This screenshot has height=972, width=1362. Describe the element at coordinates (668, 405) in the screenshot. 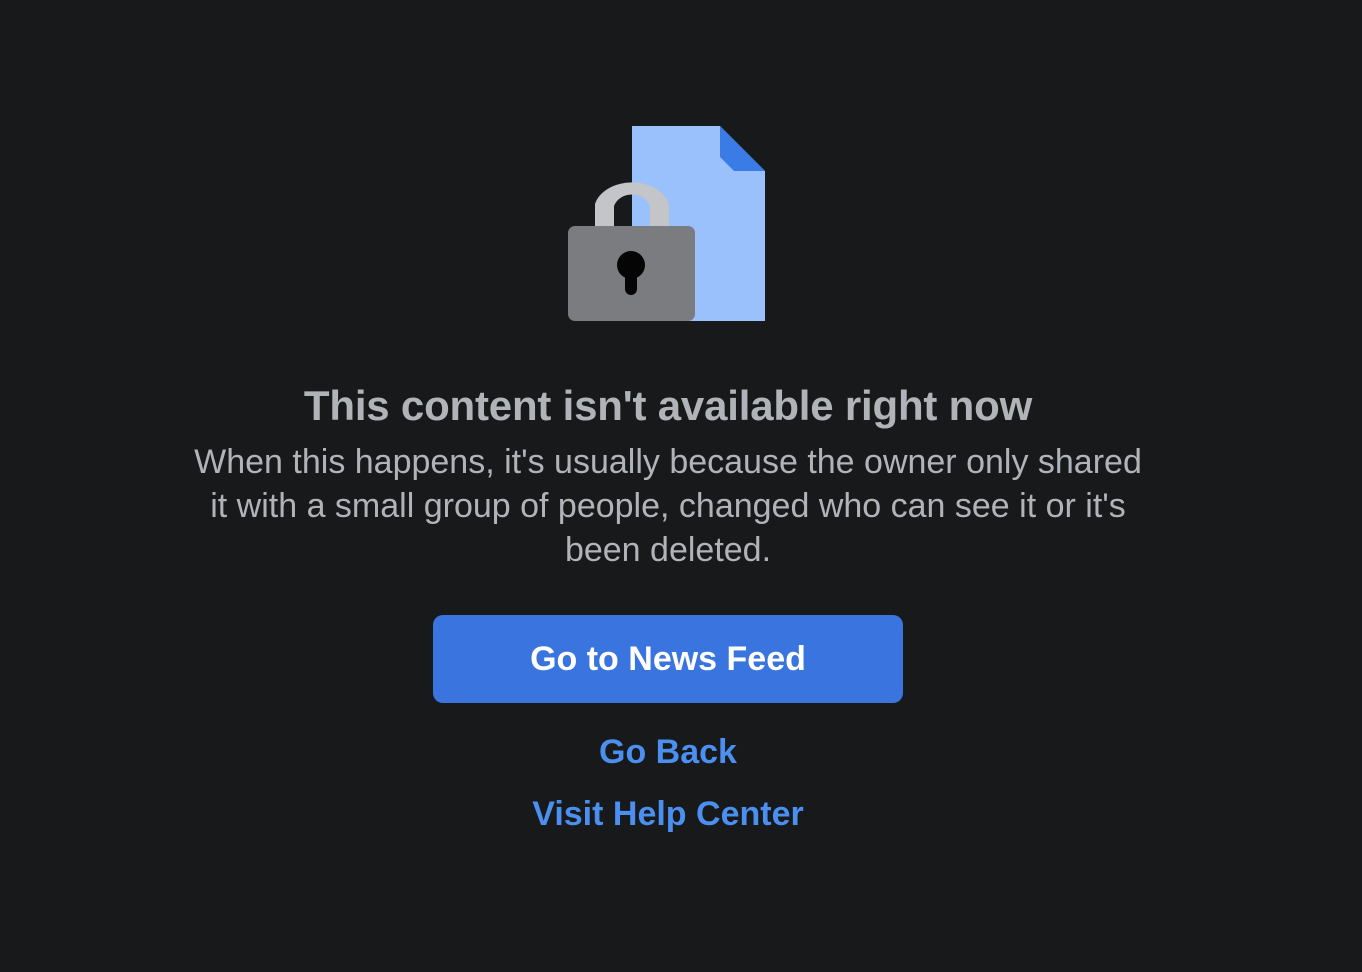

I see `error-title: This content isn't available right now` at that location.